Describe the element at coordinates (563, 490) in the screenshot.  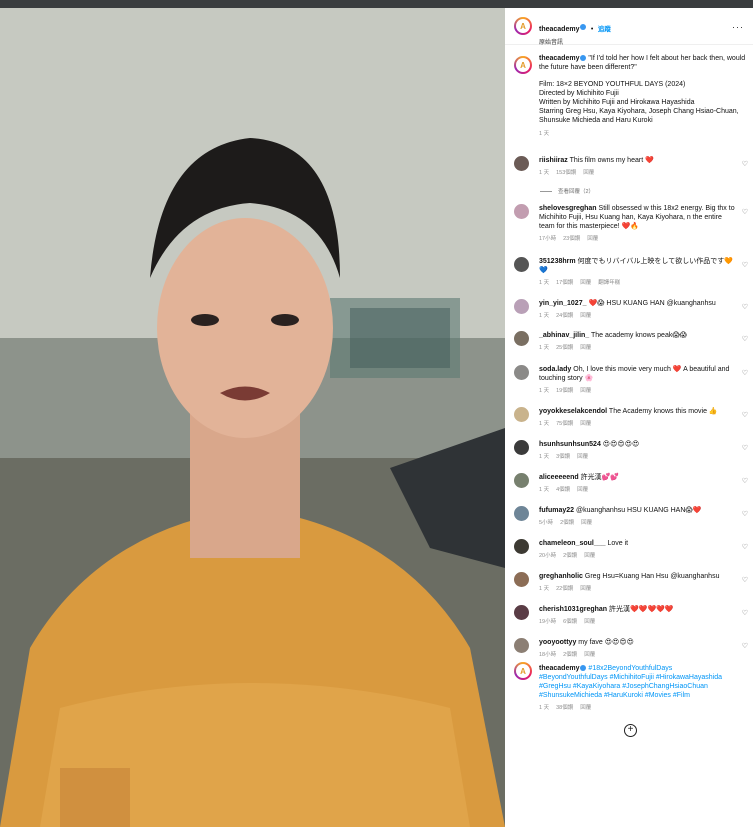
I see `comment-likes: 4個讚` at that location.